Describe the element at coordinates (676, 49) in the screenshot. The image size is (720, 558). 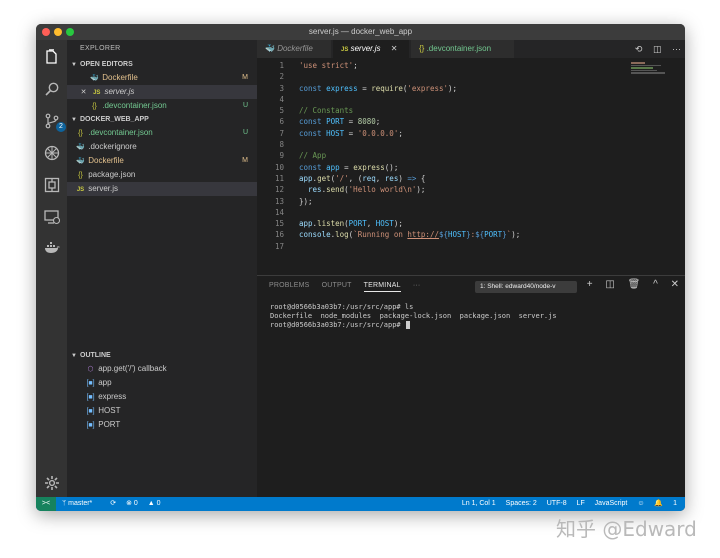
I see `more-actions-icon: ···` at that location.